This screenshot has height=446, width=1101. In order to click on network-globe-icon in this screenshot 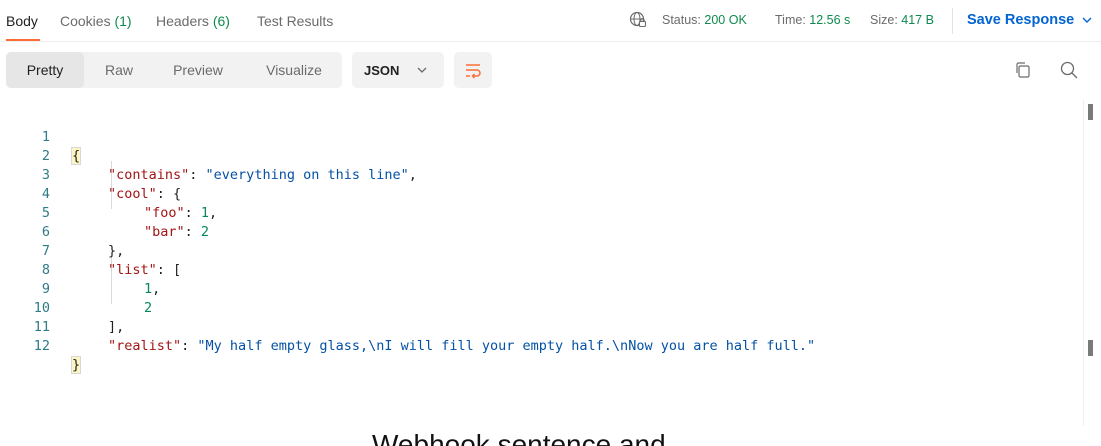, I will do `click(638, 20)`.